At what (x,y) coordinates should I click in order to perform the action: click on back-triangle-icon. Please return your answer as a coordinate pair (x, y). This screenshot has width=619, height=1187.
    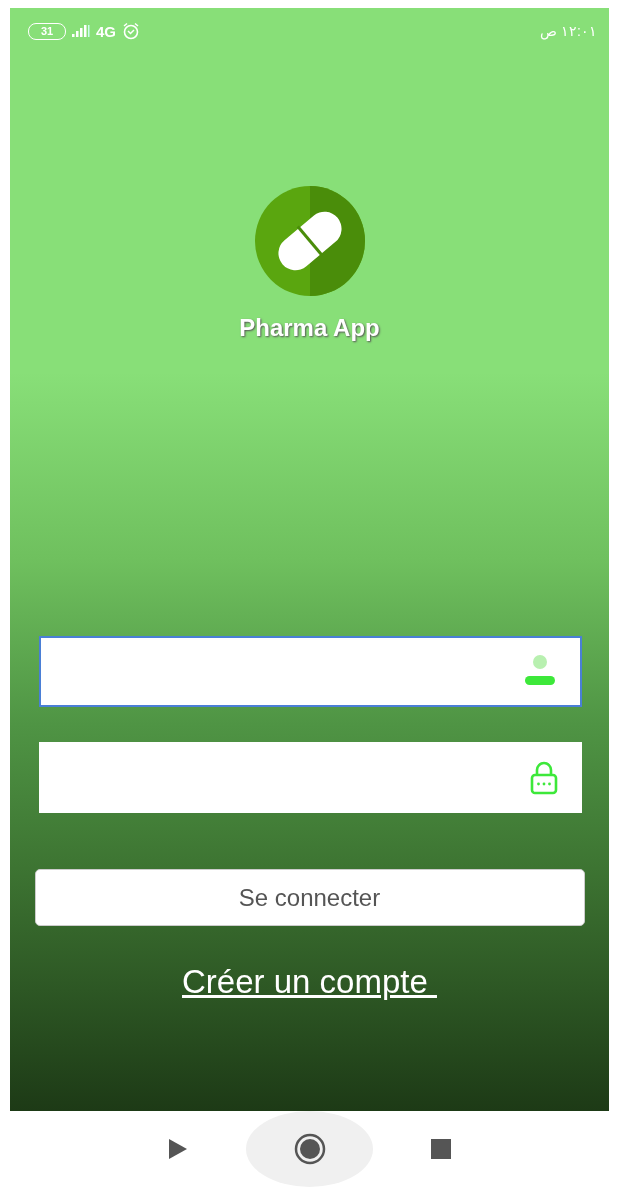
    Looking at the image, I should click on (178, 1149).